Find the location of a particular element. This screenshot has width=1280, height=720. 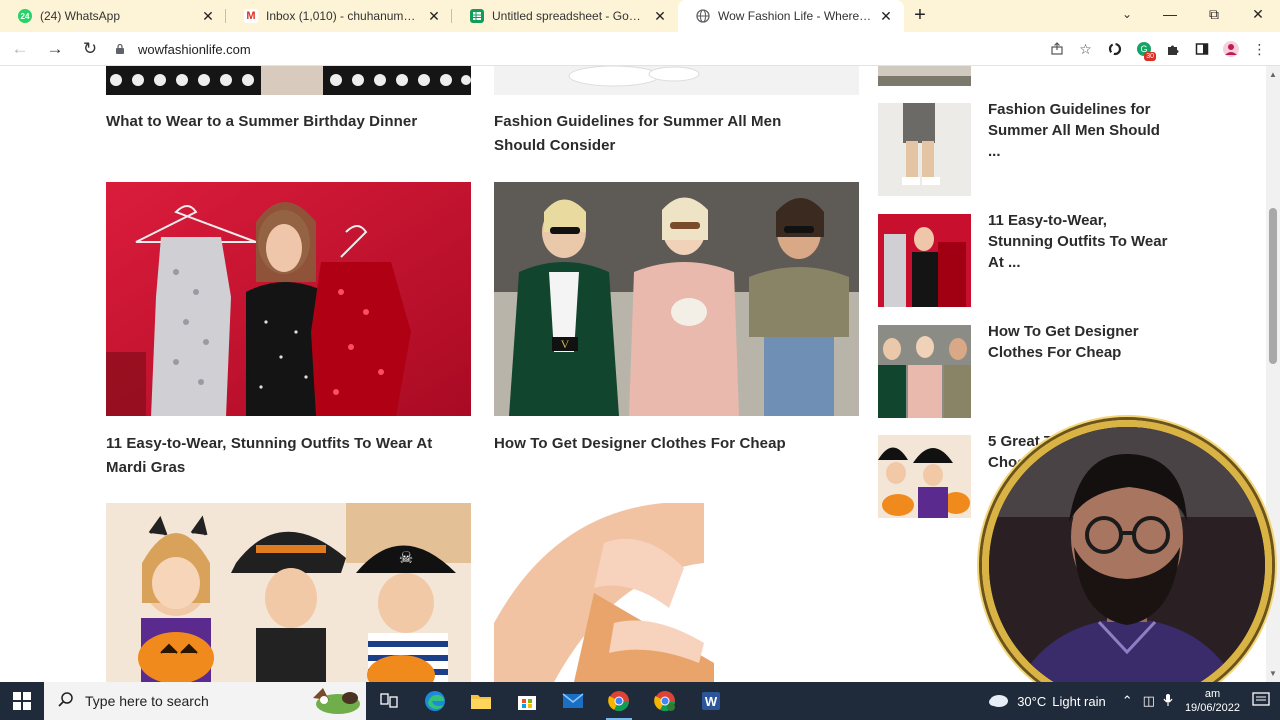

weather-desc: Light rain is located at coordinates (1079, 701).